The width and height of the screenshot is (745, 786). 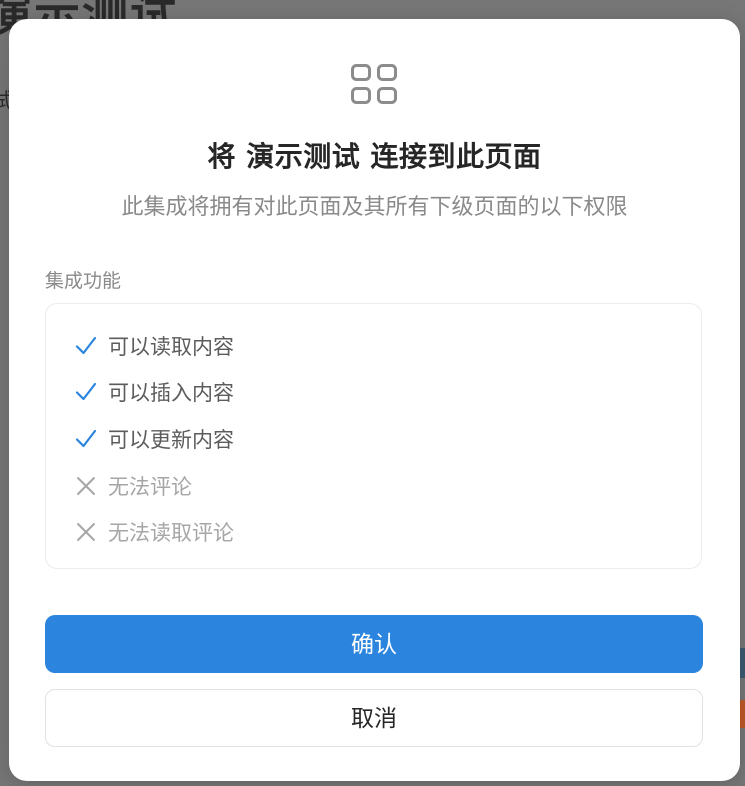 I want to click on permission-label: 无法读取评论, so click(x=171, y=533).